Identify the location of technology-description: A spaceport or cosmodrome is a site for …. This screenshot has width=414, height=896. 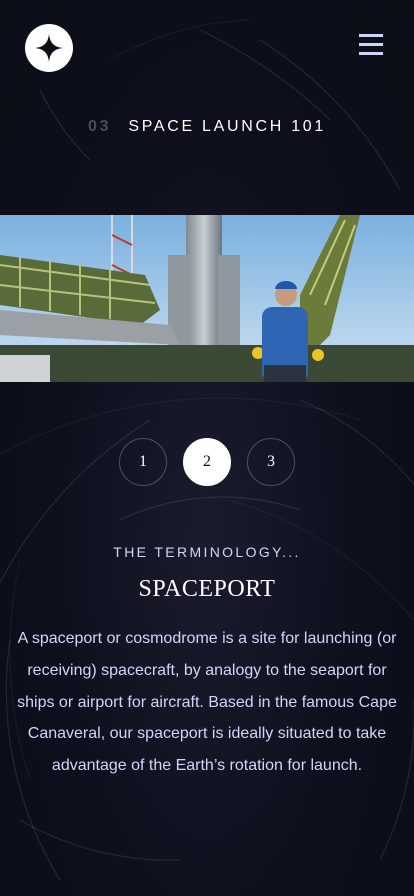
(207, 702).